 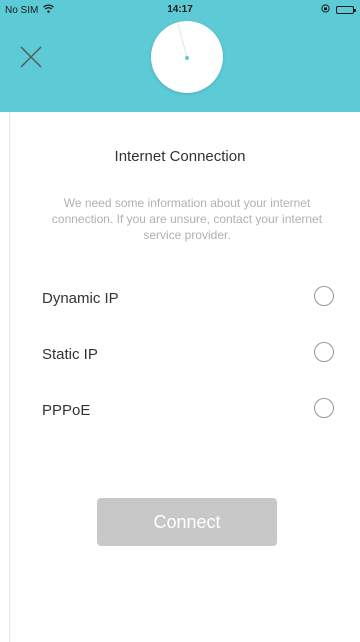 I want to click on connect-button: Connect, so click(x=187, y=522).